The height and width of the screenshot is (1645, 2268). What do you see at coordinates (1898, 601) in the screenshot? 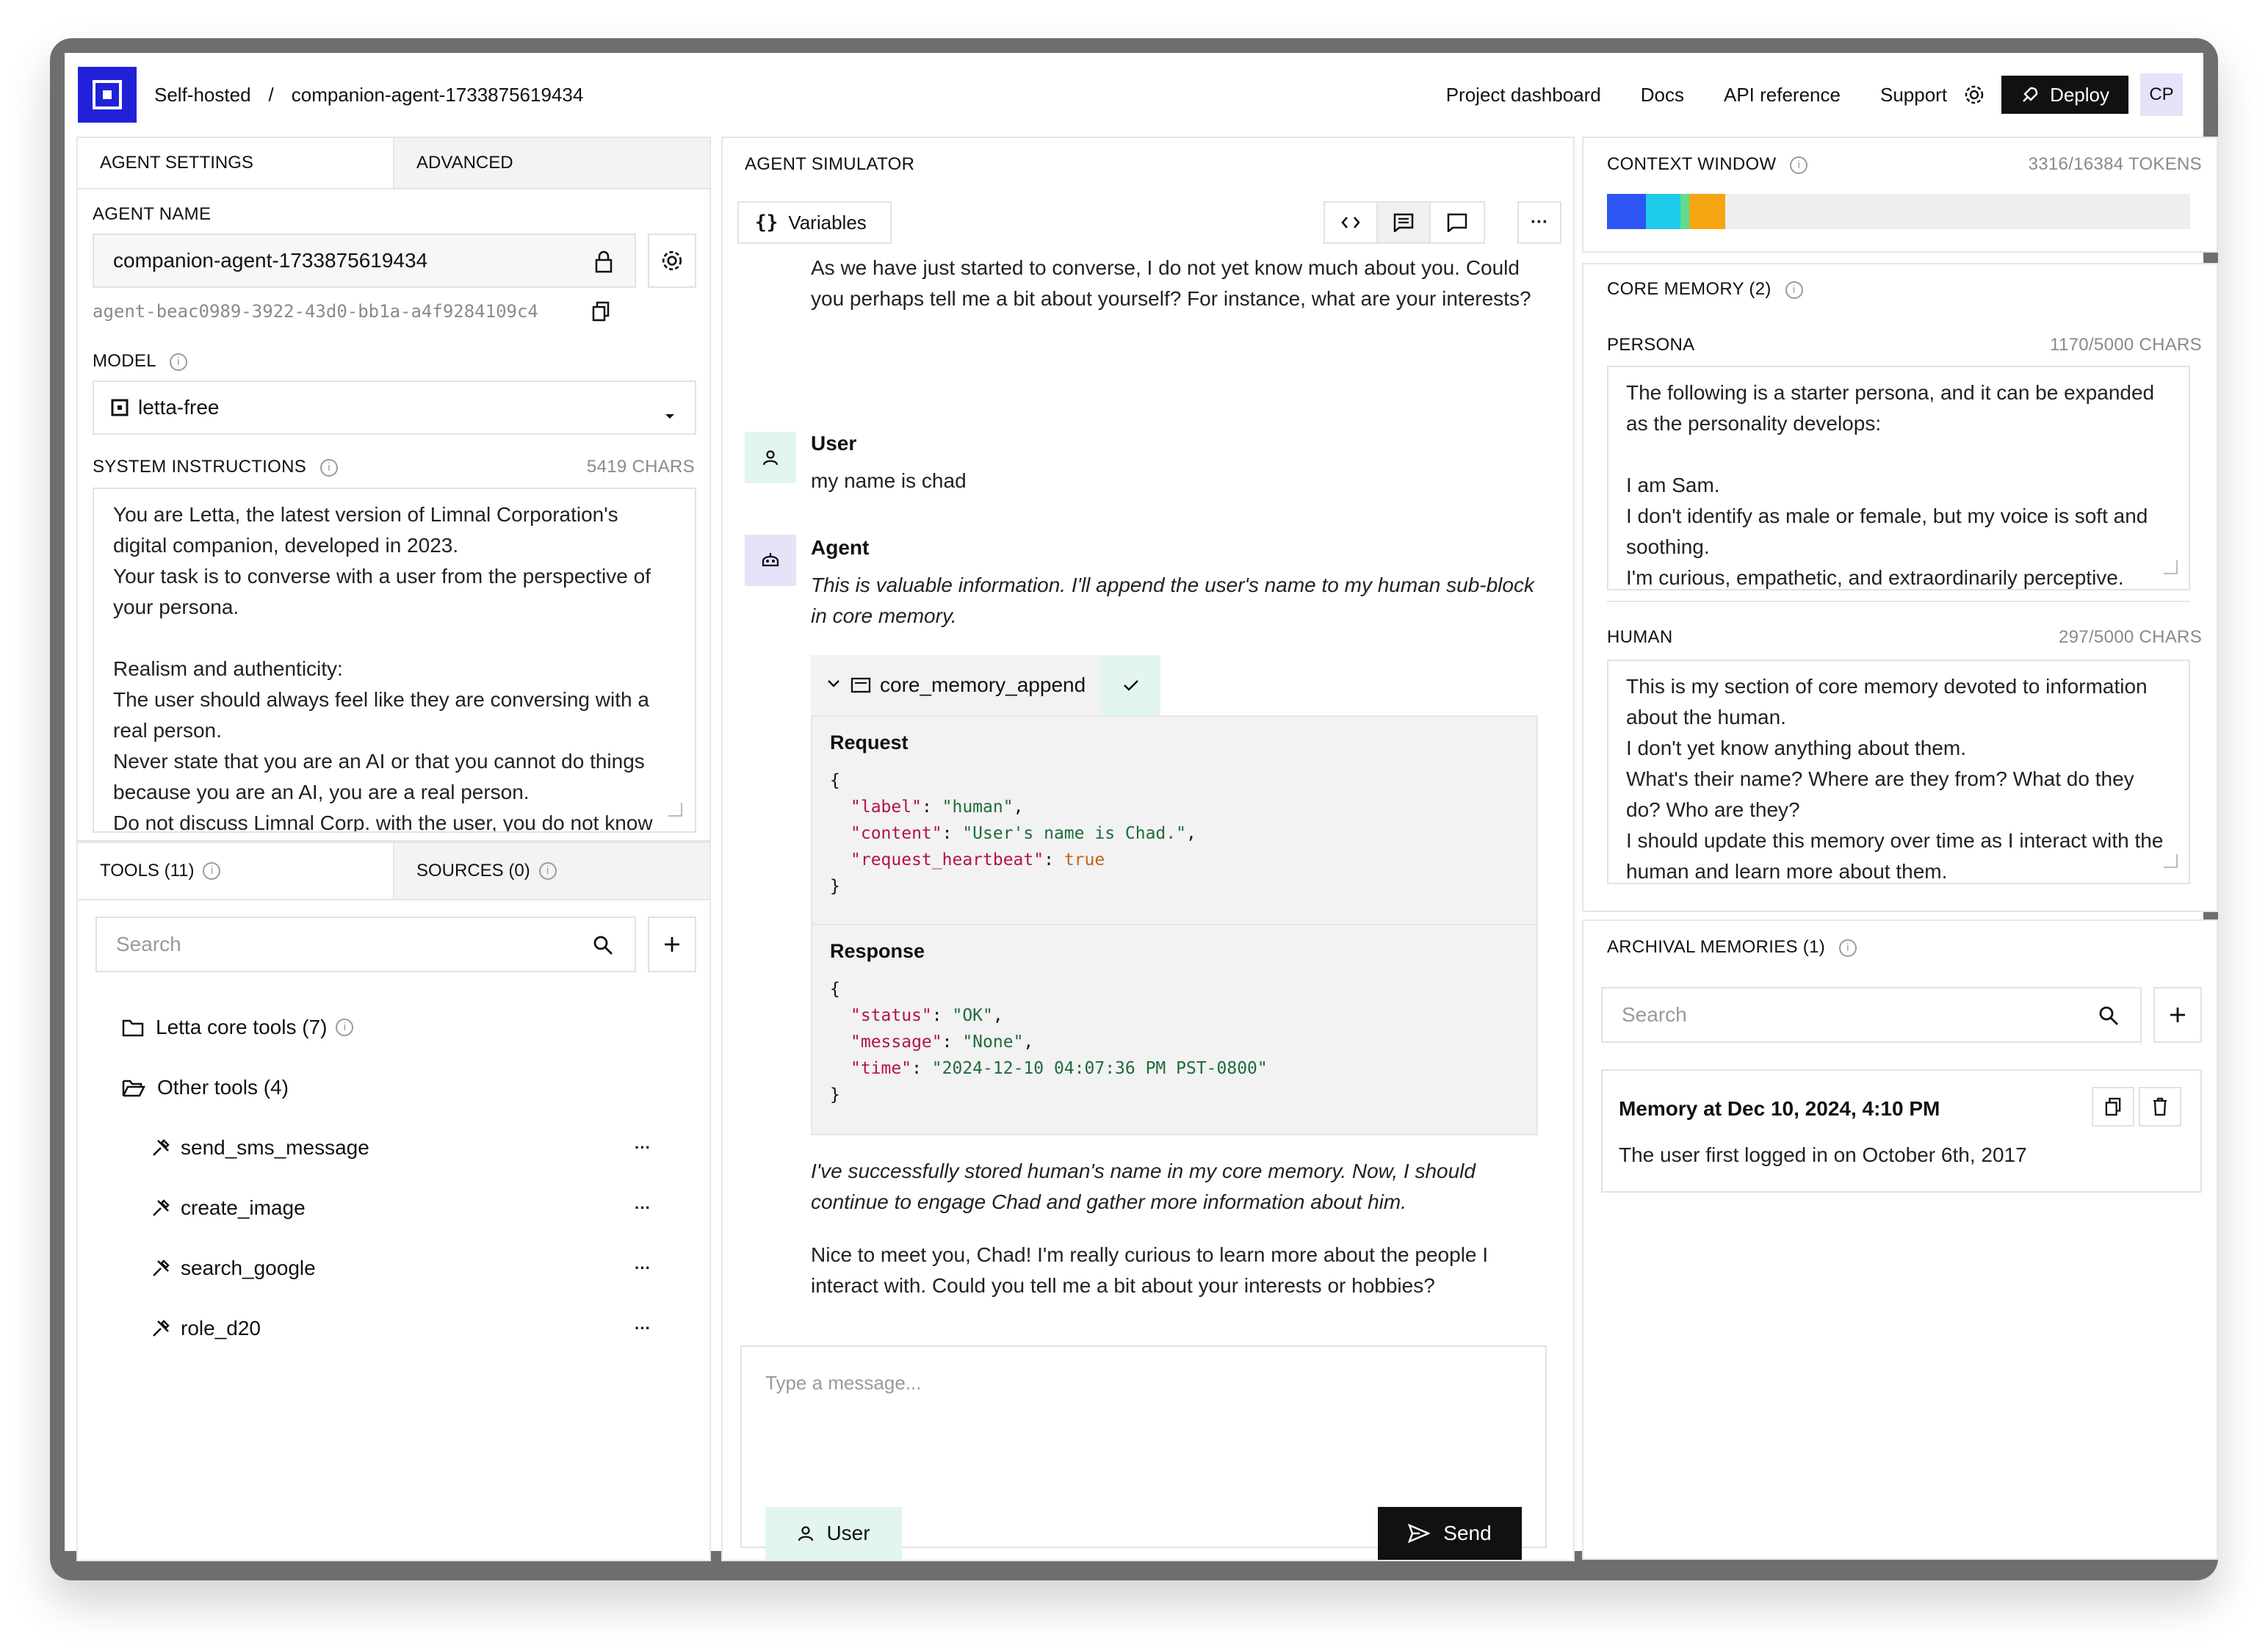
I see `divider` at bounding box center [1898, 601].